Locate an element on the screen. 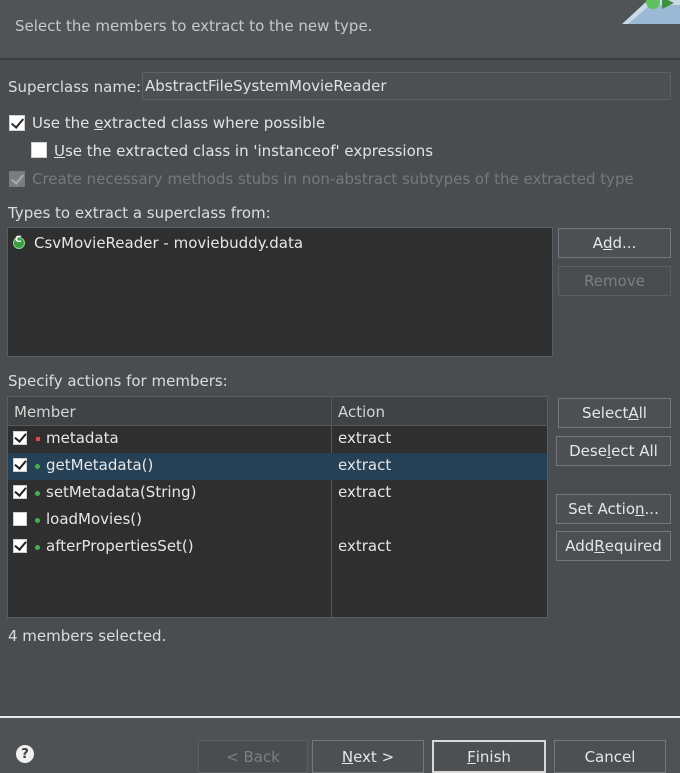 This screenshot has width=680, height=773. members-label: Specify actions for members: is located at coordinates (118, 381).